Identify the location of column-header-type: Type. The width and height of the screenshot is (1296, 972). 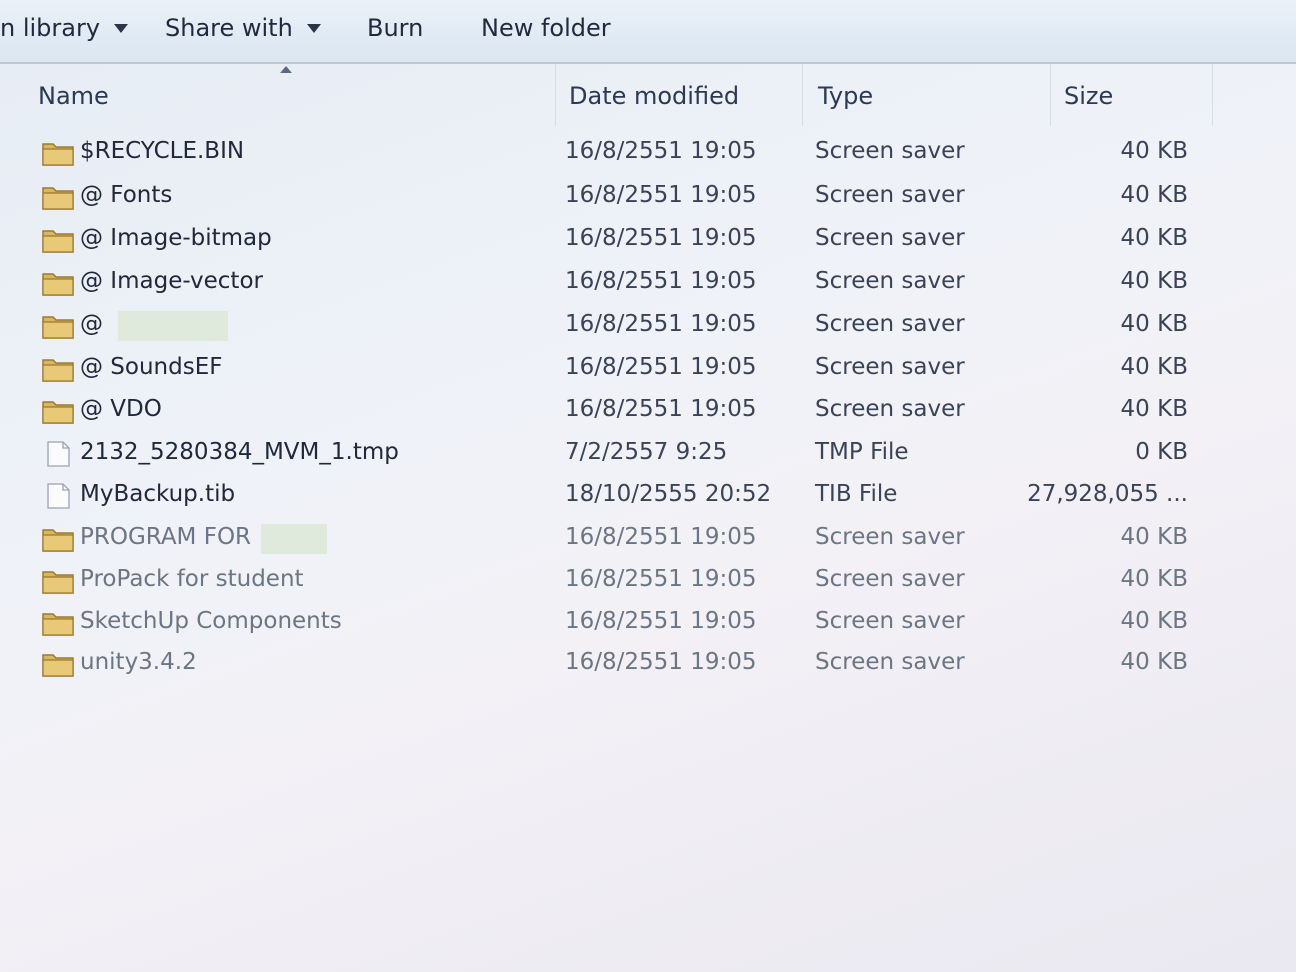
(845, 96).